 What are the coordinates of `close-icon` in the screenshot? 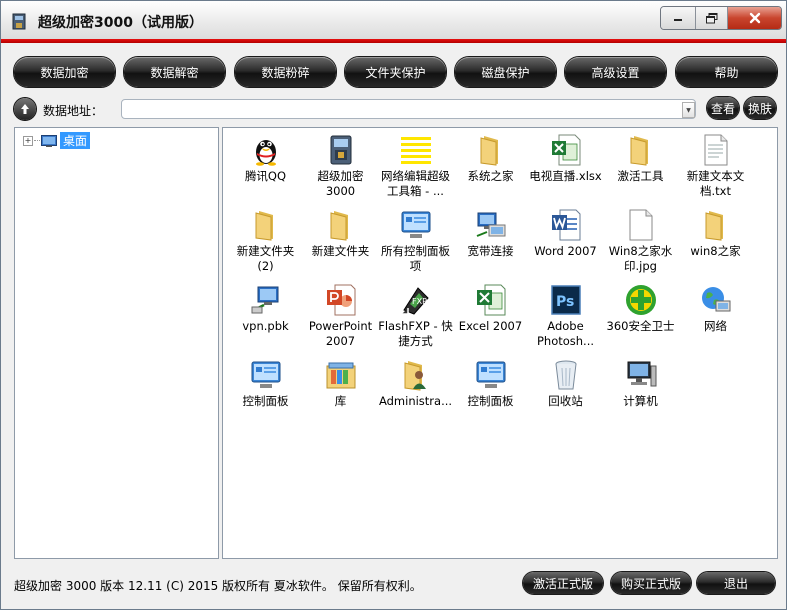 It's located at (754, 18).